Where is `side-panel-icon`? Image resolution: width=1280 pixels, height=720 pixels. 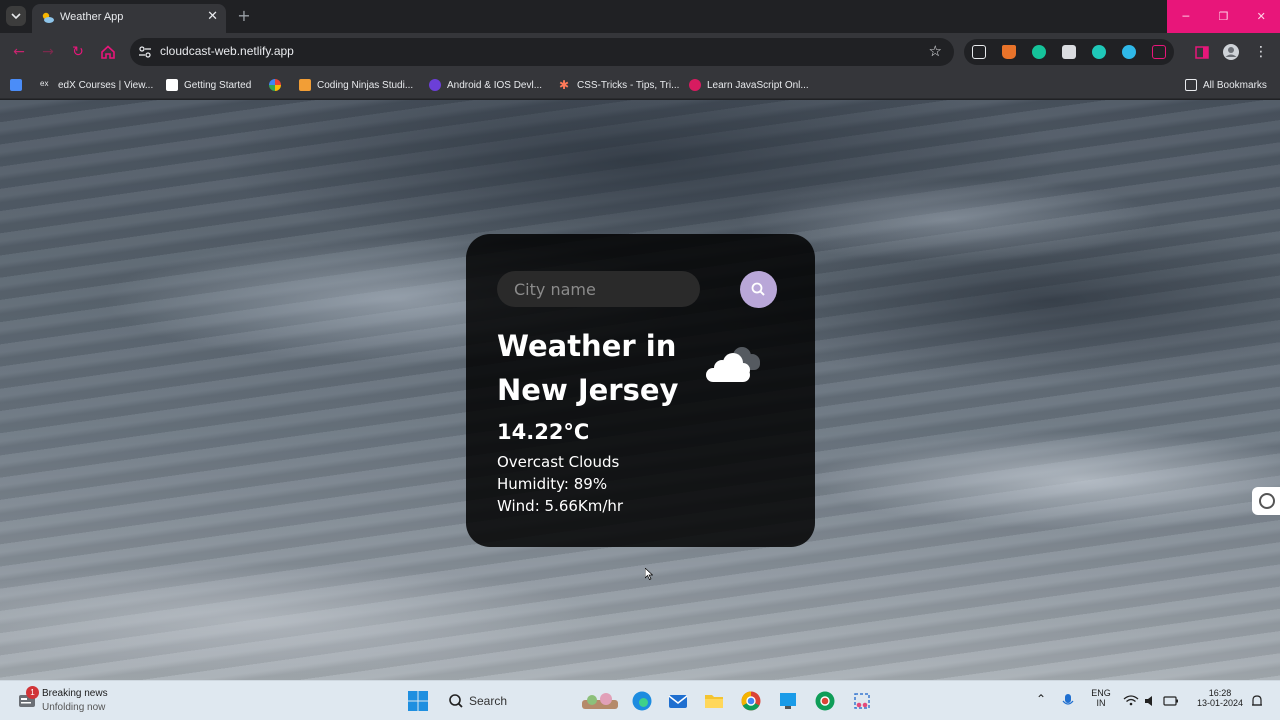
side-panel-icon is located at coordinates (1202, 52).